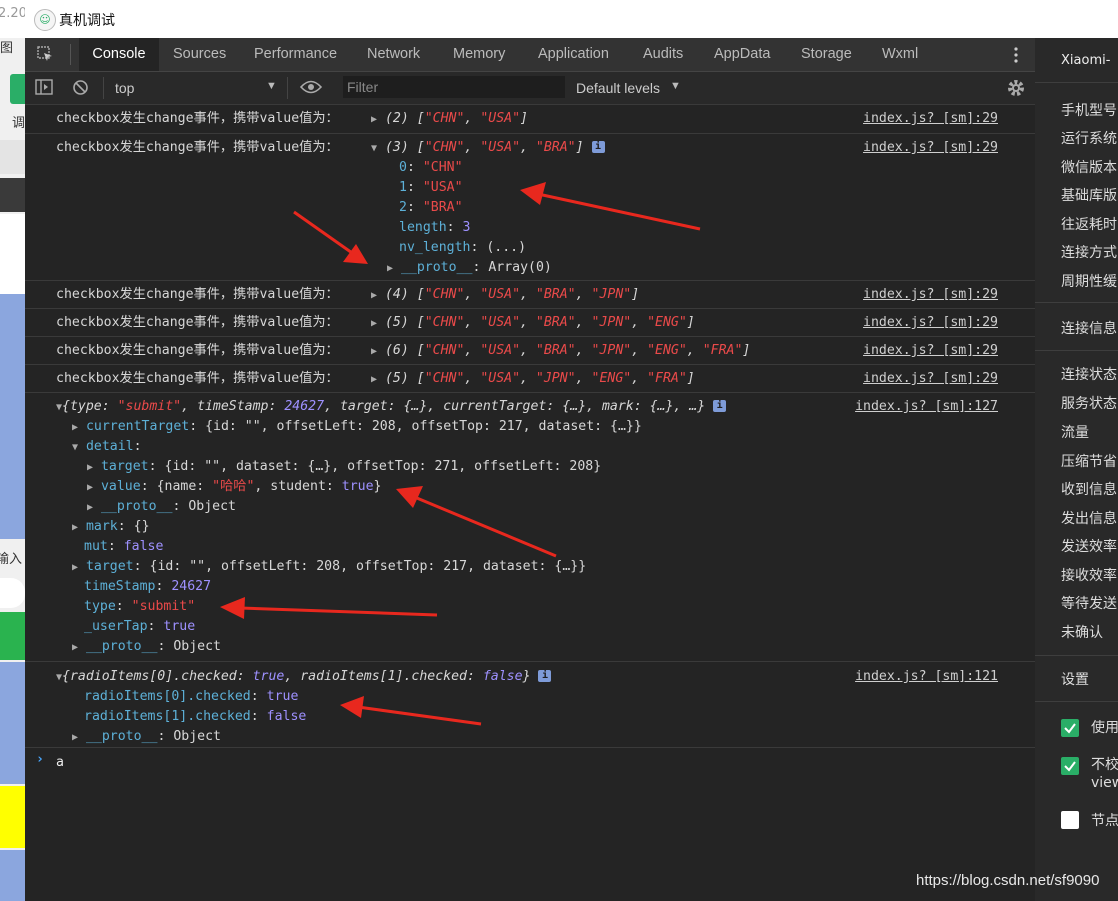 Image resolution: width=1118 pixels, height=901 pixels. What do you see at coordinates (40, 759) in the screenshot?
I see `prompt-chevron-icon: ›` at bounding box center [40, 759].